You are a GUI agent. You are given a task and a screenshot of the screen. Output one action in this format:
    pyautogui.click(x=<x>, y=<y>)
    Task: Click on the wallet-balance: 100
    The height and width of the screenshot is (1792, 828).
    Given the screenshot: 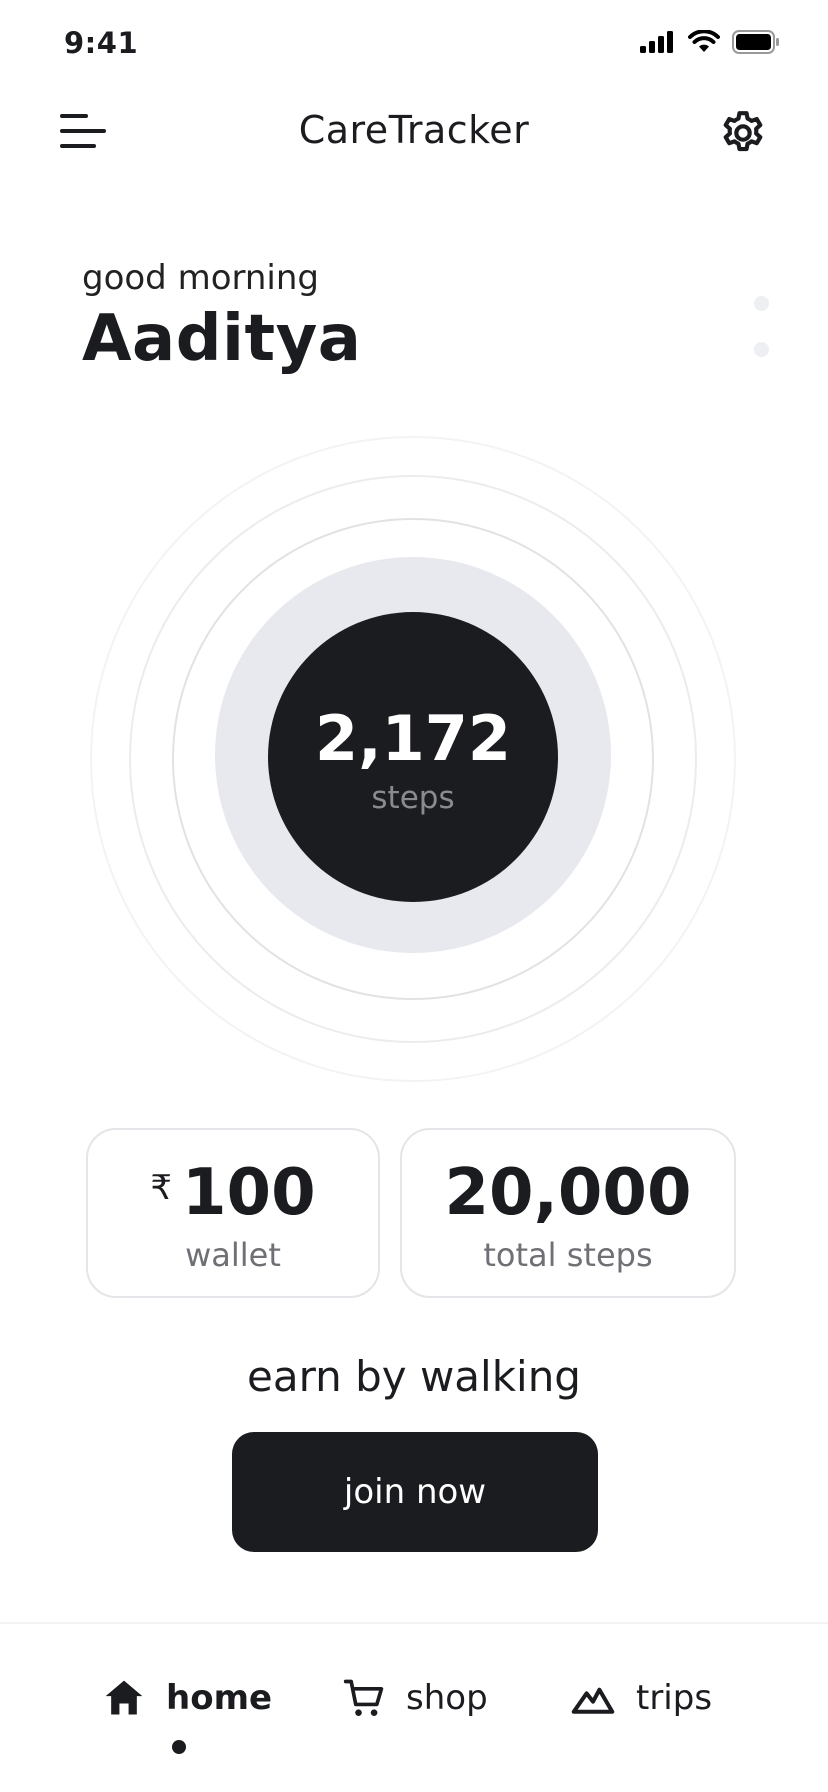 What is the action you would take?
    pyautogui.click(x=249, y=1193)
    